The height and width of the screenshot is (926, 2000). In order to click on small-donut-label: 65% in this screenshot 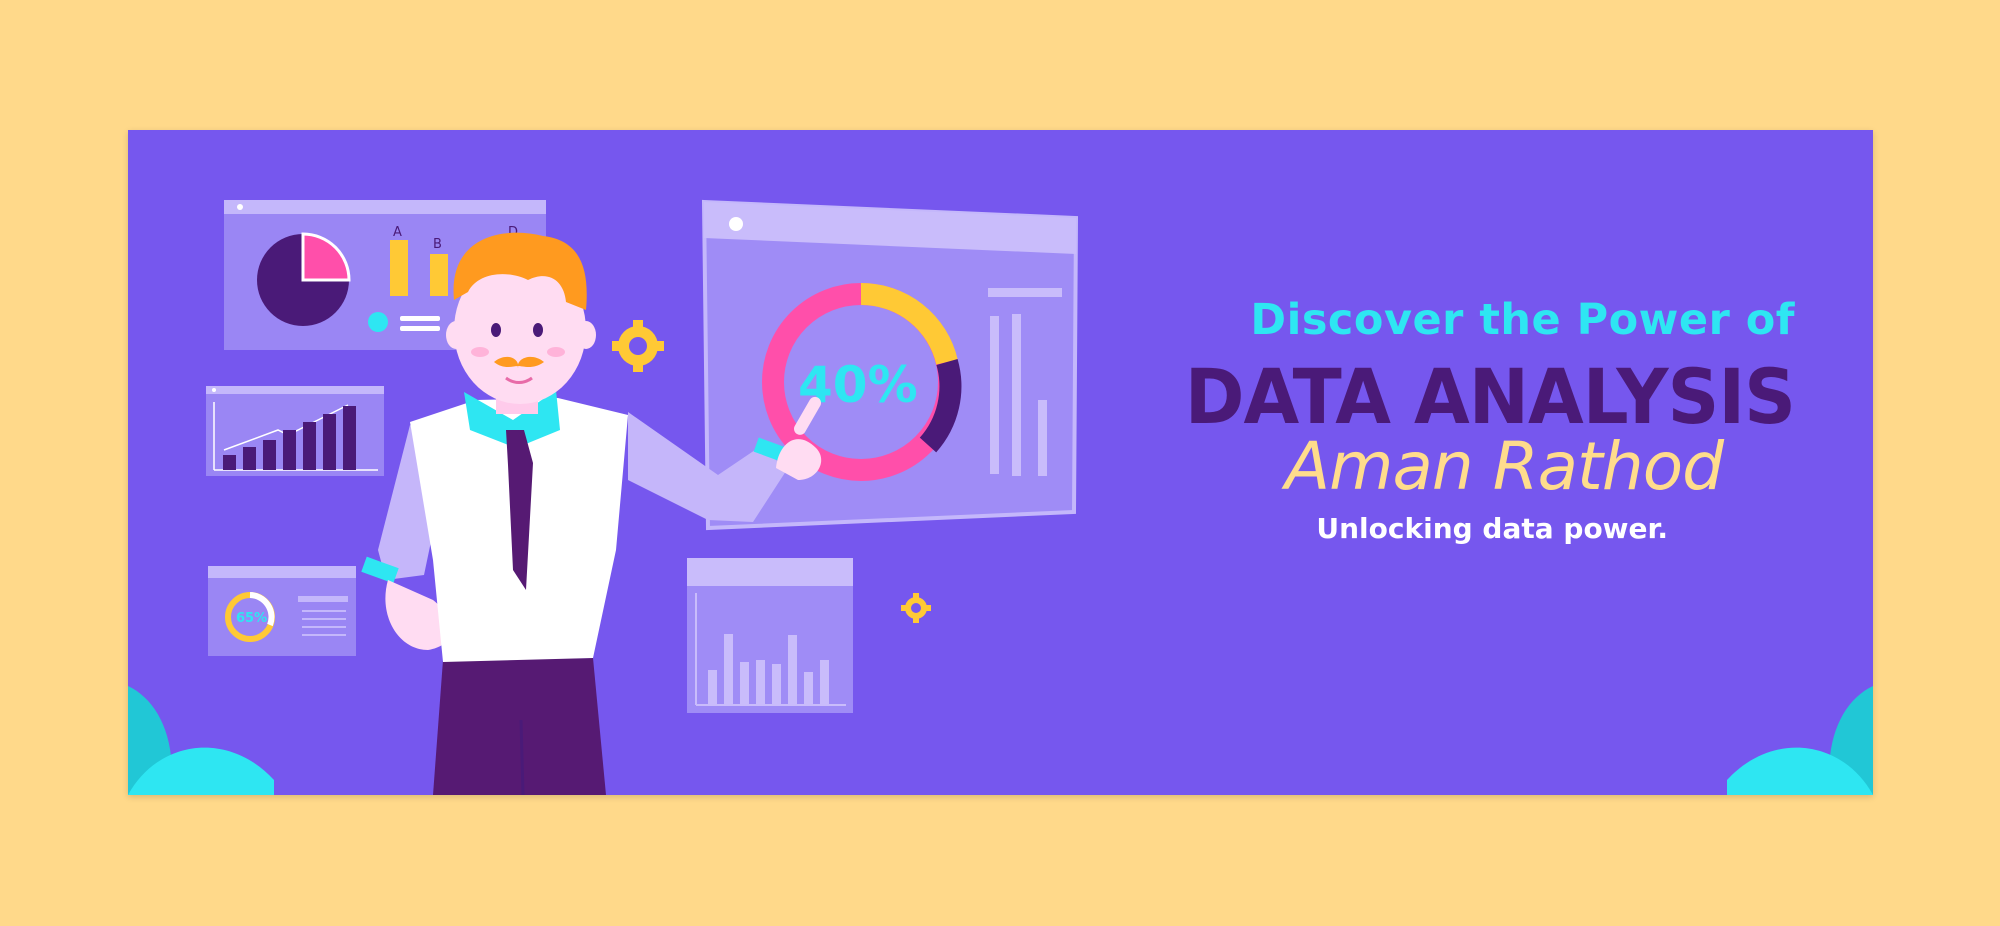, I will do `click(251, 618)`.